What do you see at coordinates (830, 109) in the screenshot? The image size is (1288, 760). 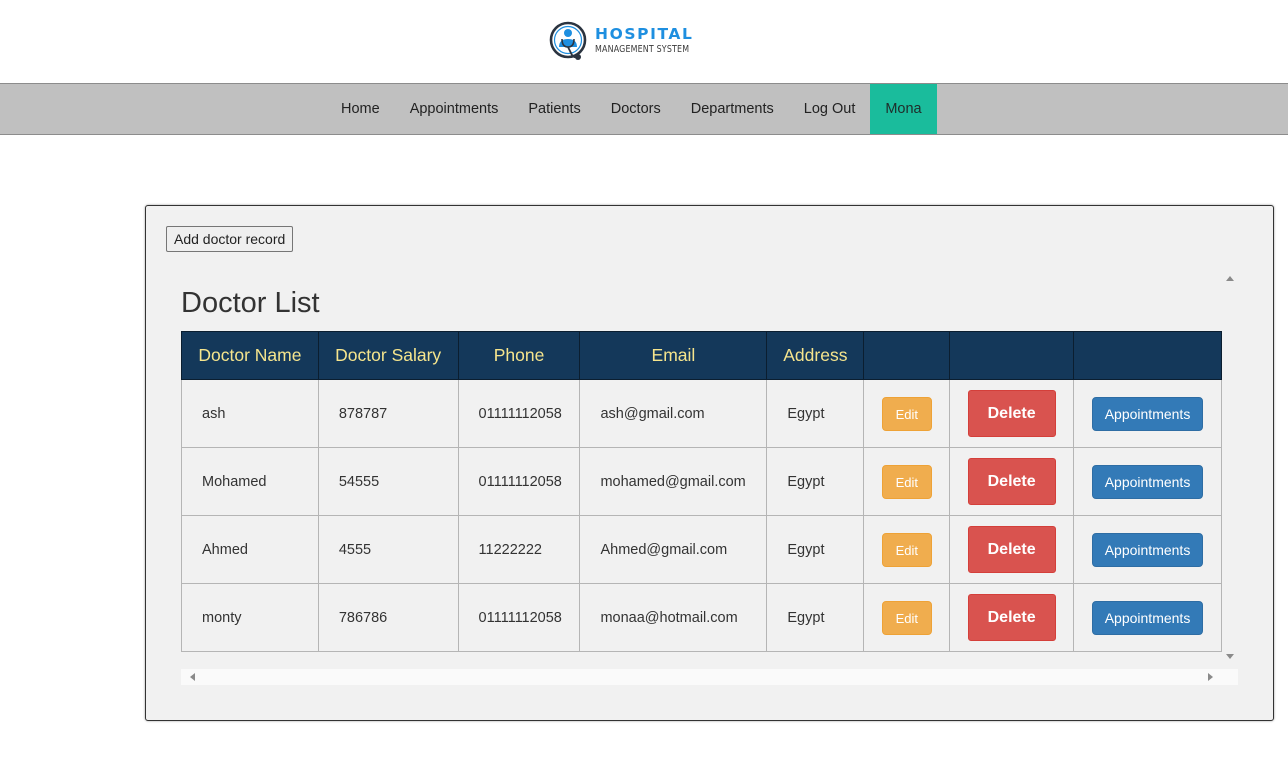 I see `nav-item-logout: Log Out` at bounding box center [830, 109].